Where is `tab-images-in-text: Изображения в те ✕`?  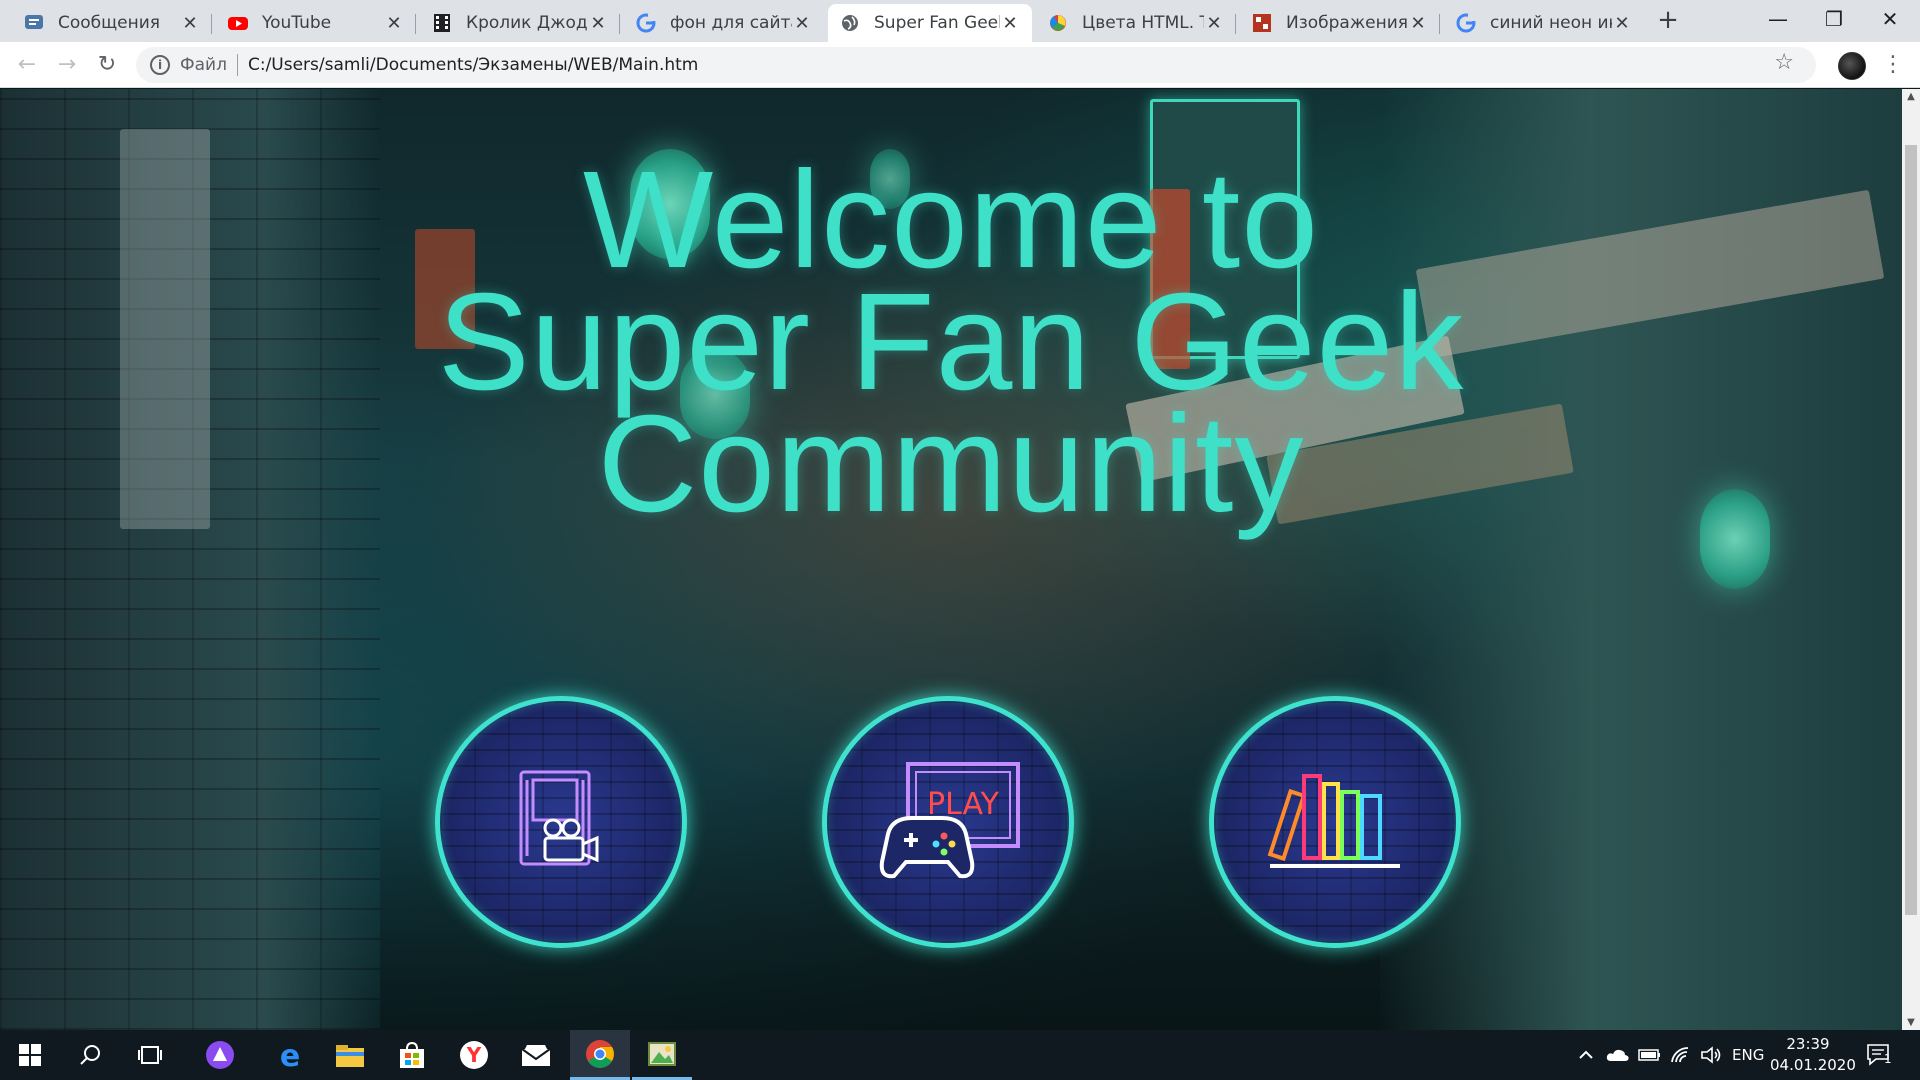 tab-images-in-text: Изображения в те ✕ is located at coordinates (1340, 23).